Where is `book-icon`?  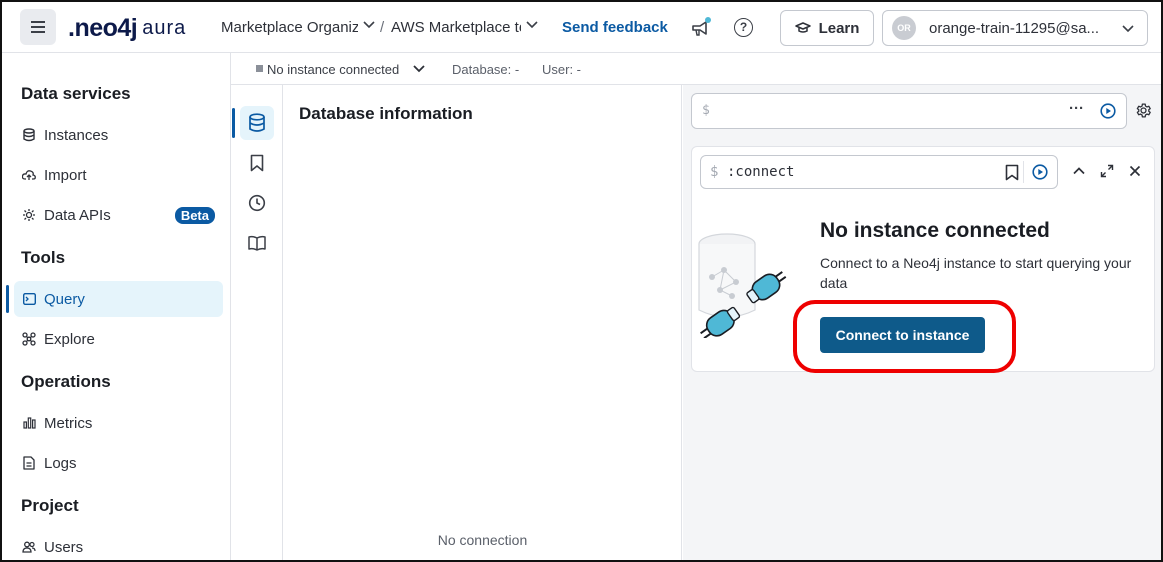
book-icon is located at coordinates (257, 243).